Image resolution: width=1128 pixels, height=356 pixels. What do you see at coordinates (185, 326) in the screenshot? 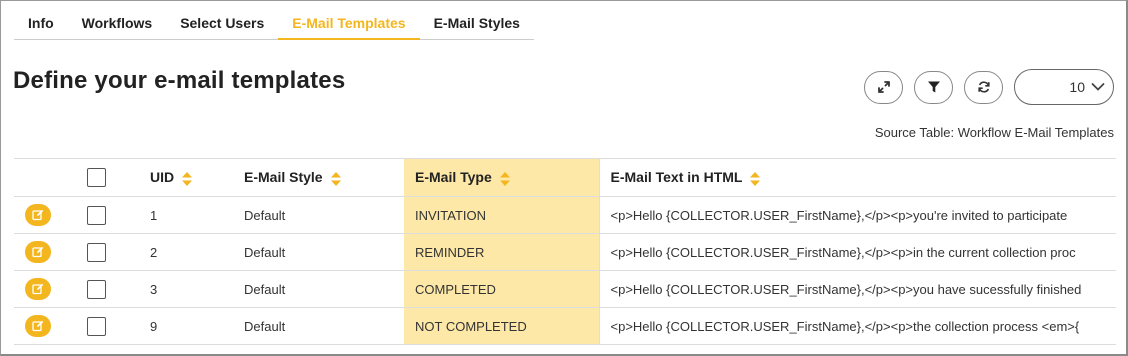
I see `cell-uid: 9` at bounding box center [185, 326].